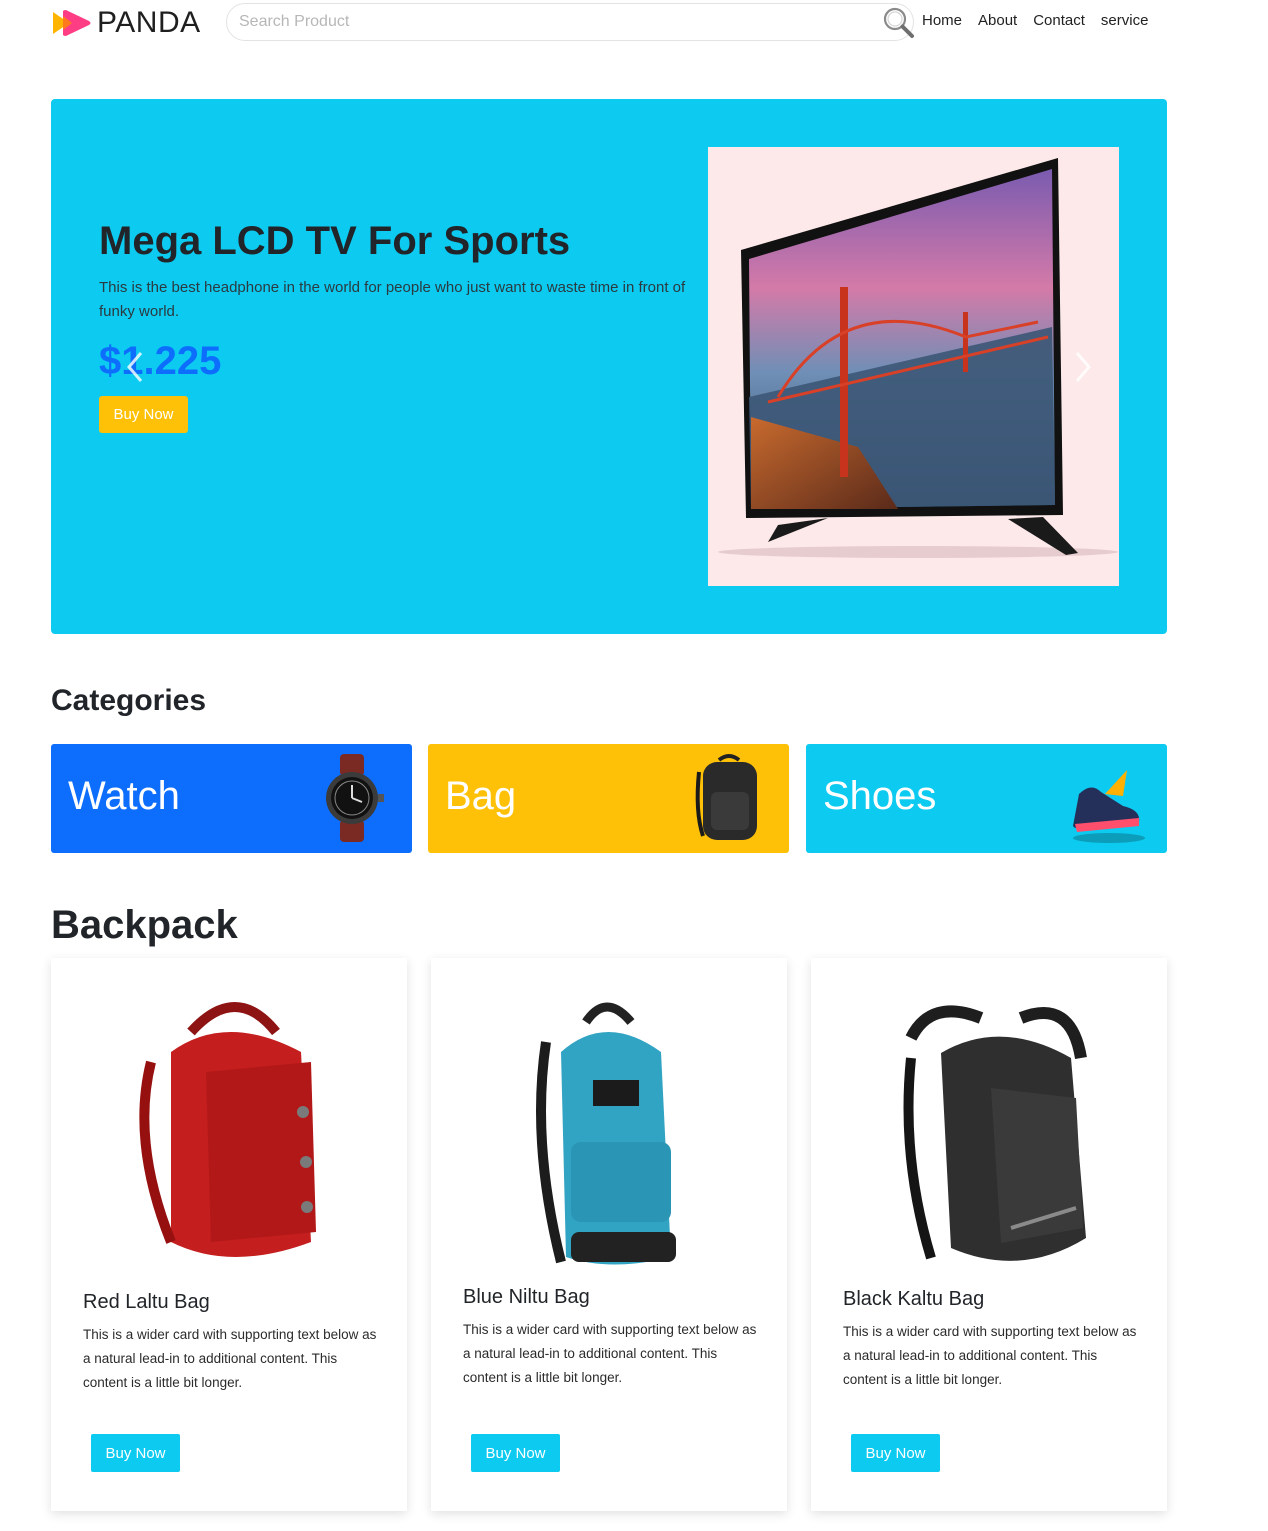 The width and height of the screenshot is (1268, 1531). I want to click on card-title: Red Laltu Bag, so click(146, 1302).